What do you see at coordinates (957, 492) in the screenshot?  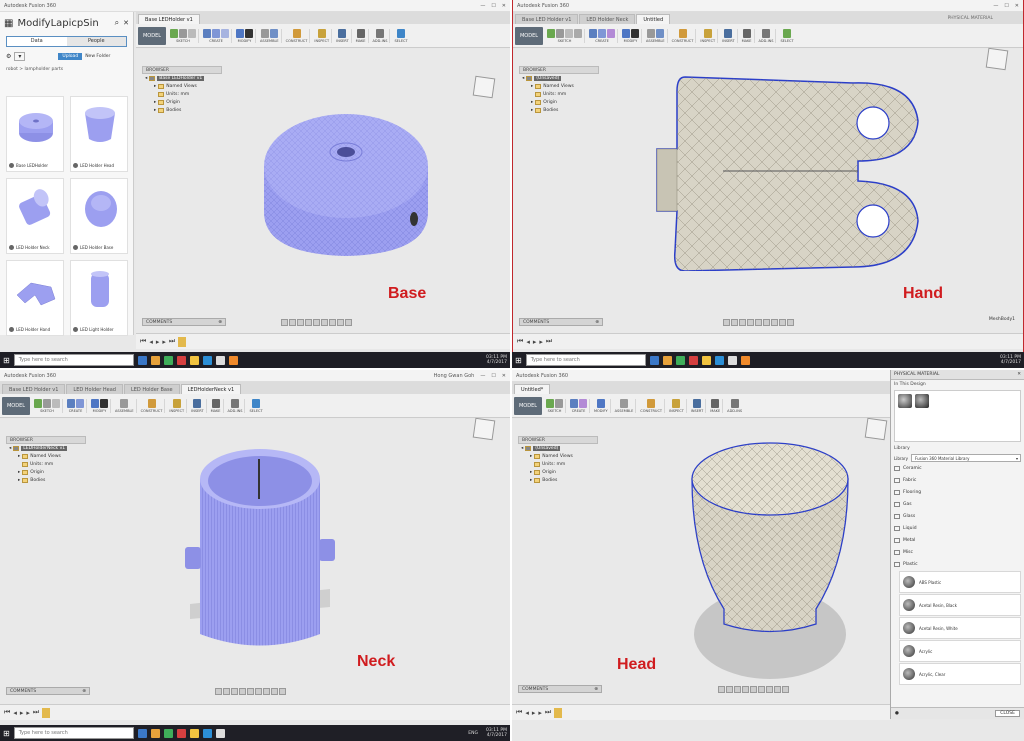 I see `category-flooring: Flooring` at bounding box center [957, 492].